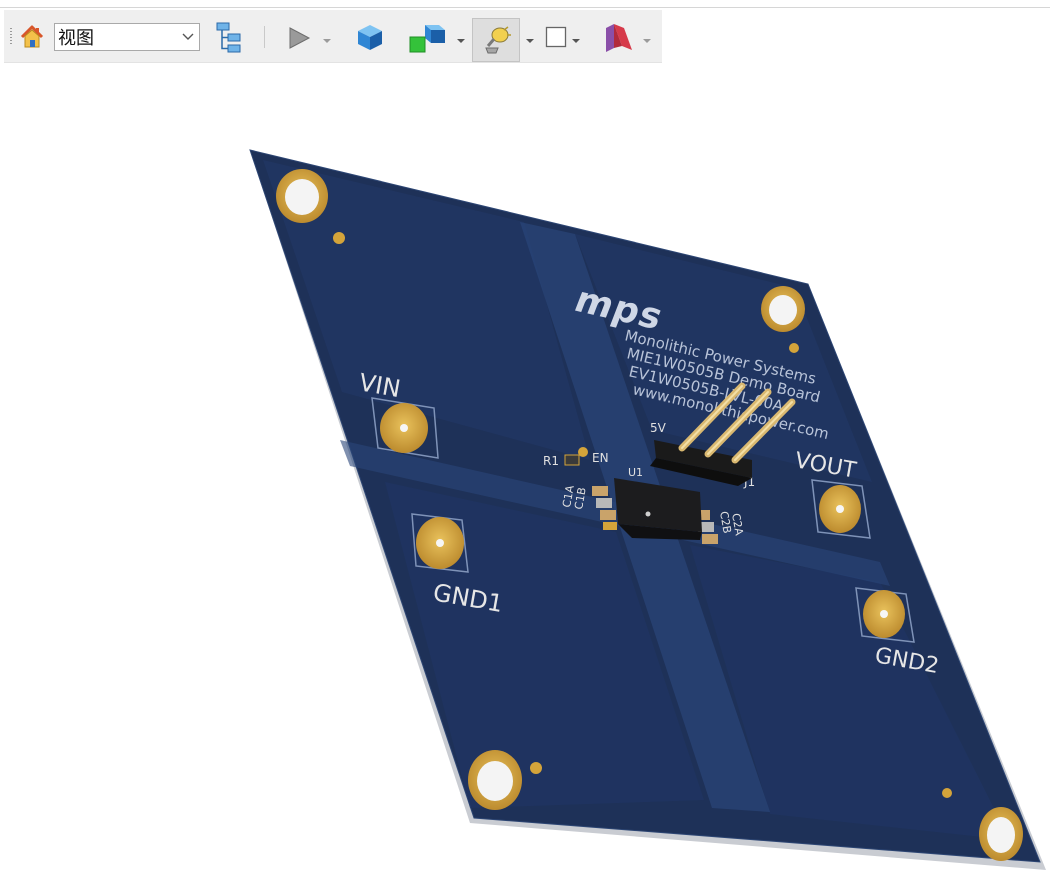 The image size is (1050, 889). Describe the element at coordinates (525, 7) in the screenshot. I see `window-top-border` at that location.